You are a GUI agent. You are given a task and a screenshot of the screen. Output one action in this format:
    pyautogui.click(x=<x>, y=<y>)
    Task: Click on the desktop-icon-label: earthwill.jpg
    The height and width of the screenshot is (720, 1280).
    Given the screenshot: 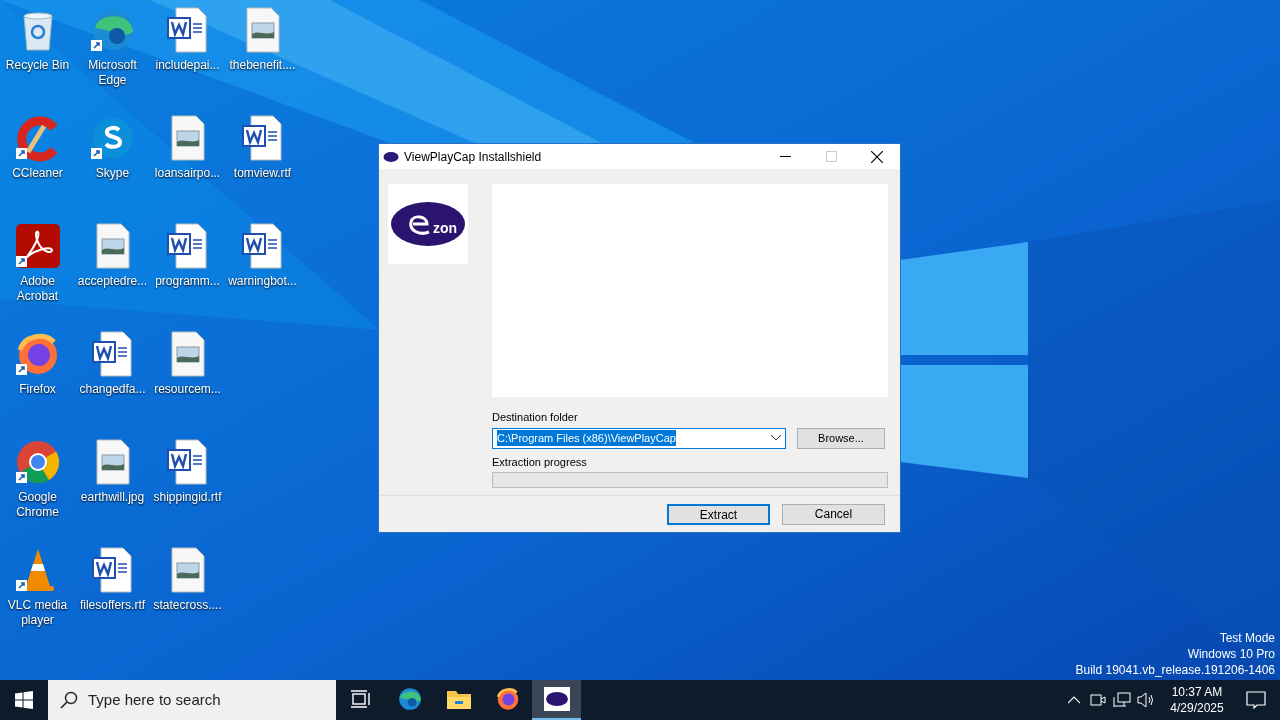 What is the action you would take?
    pyautogui.click(x=112, y=497)
    